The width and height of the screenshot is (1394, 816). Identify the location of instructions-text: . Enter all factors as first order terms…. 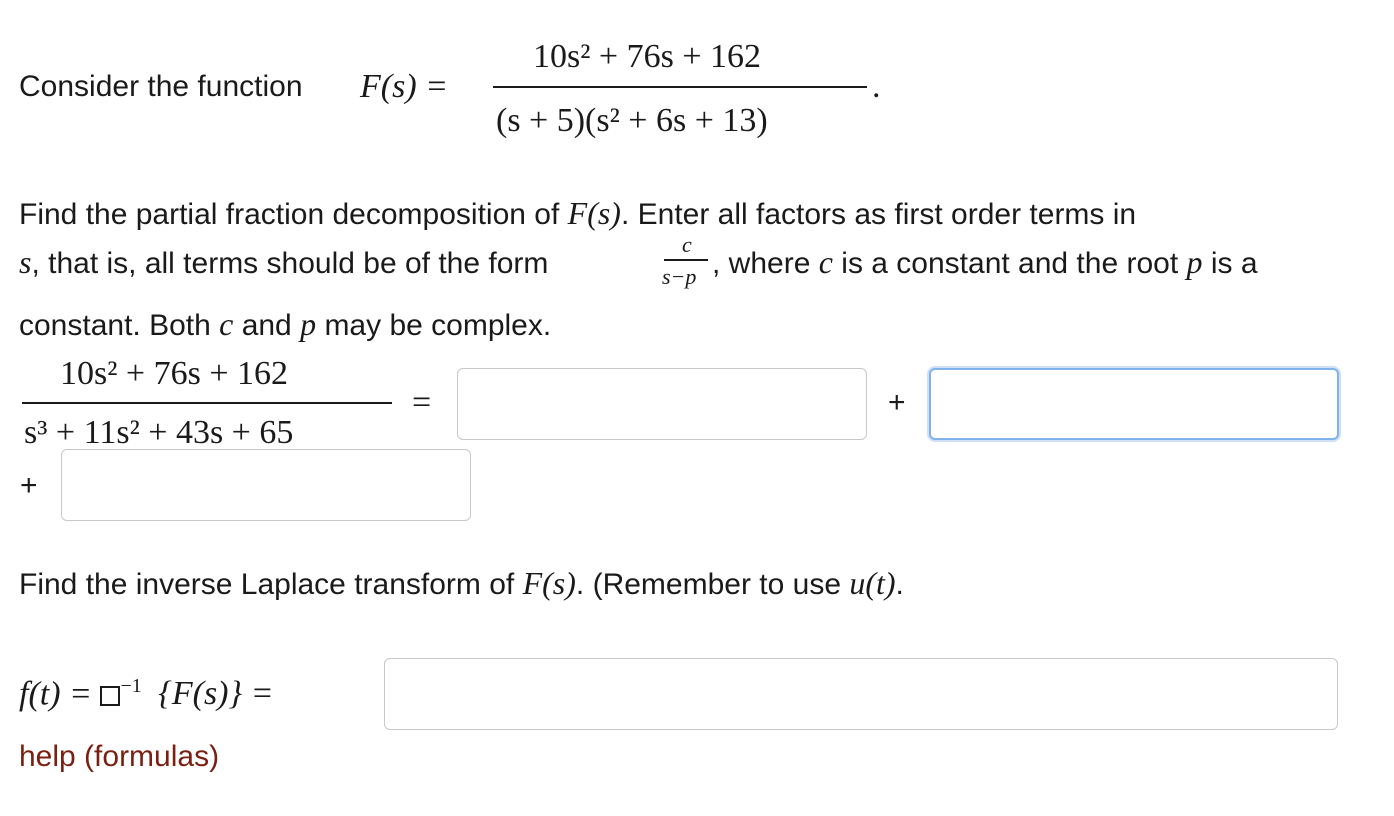
(878, 214).